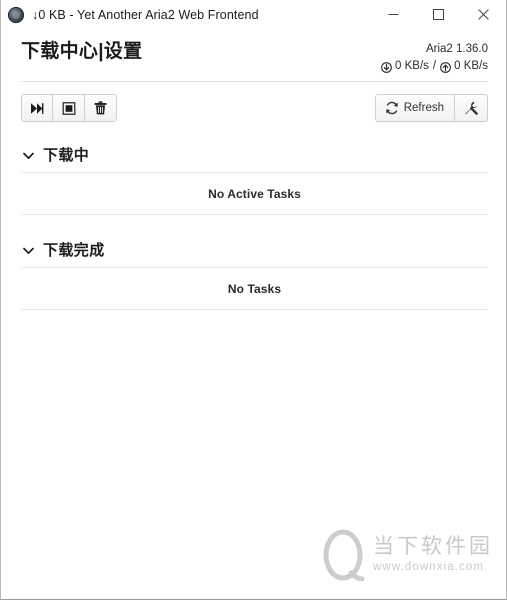 The height and width of the screenshot is (600, 507). What do you see at coordinates (433, 546) in the screenshot?
I see `watermark-site-name: 当下软件园` at bounding box center [433, 546].